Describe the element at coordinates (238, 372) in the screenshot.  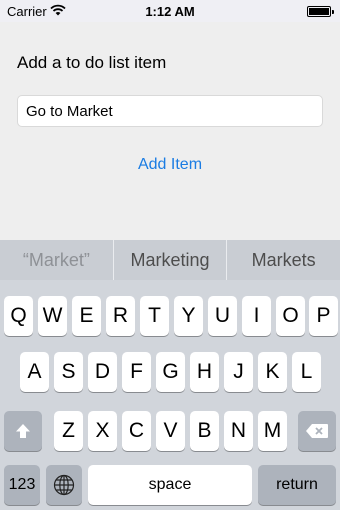
I see `key-j: J` at that location.